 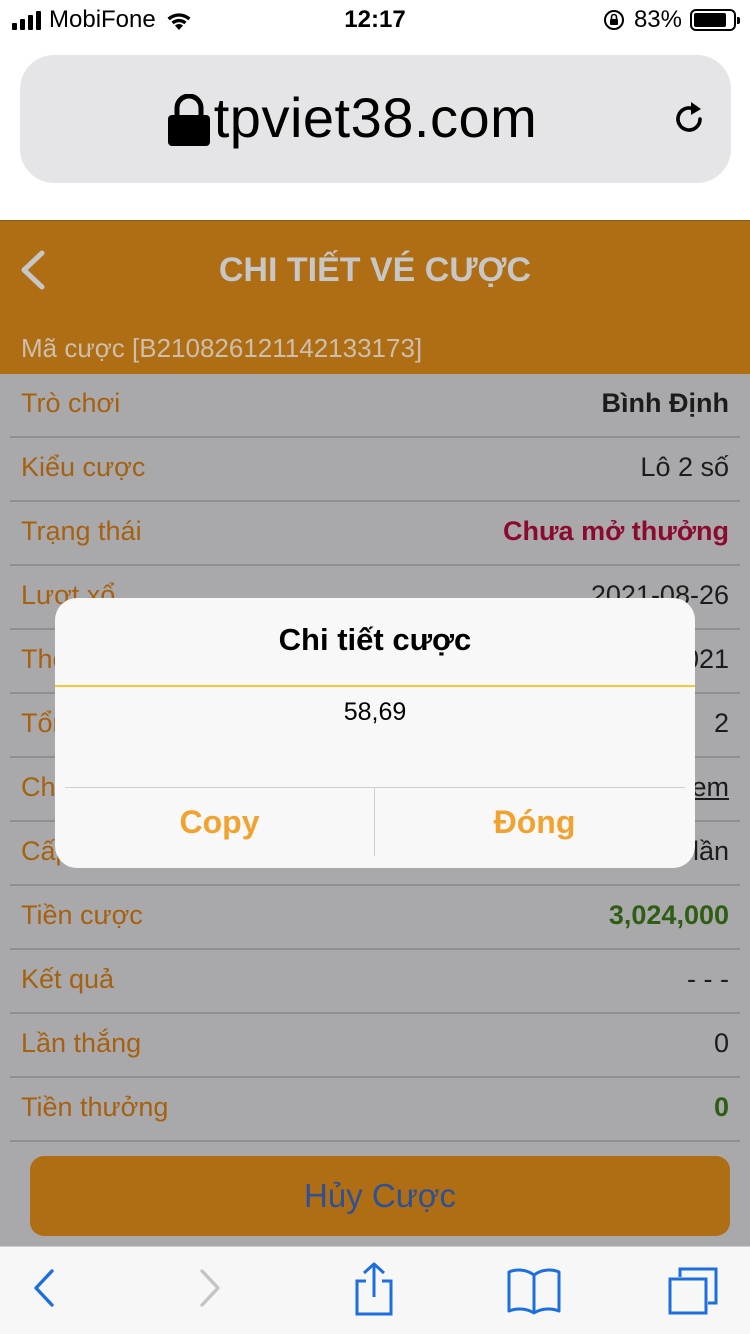 I want to click on detail-value: lần, so click(x=710, y=851).